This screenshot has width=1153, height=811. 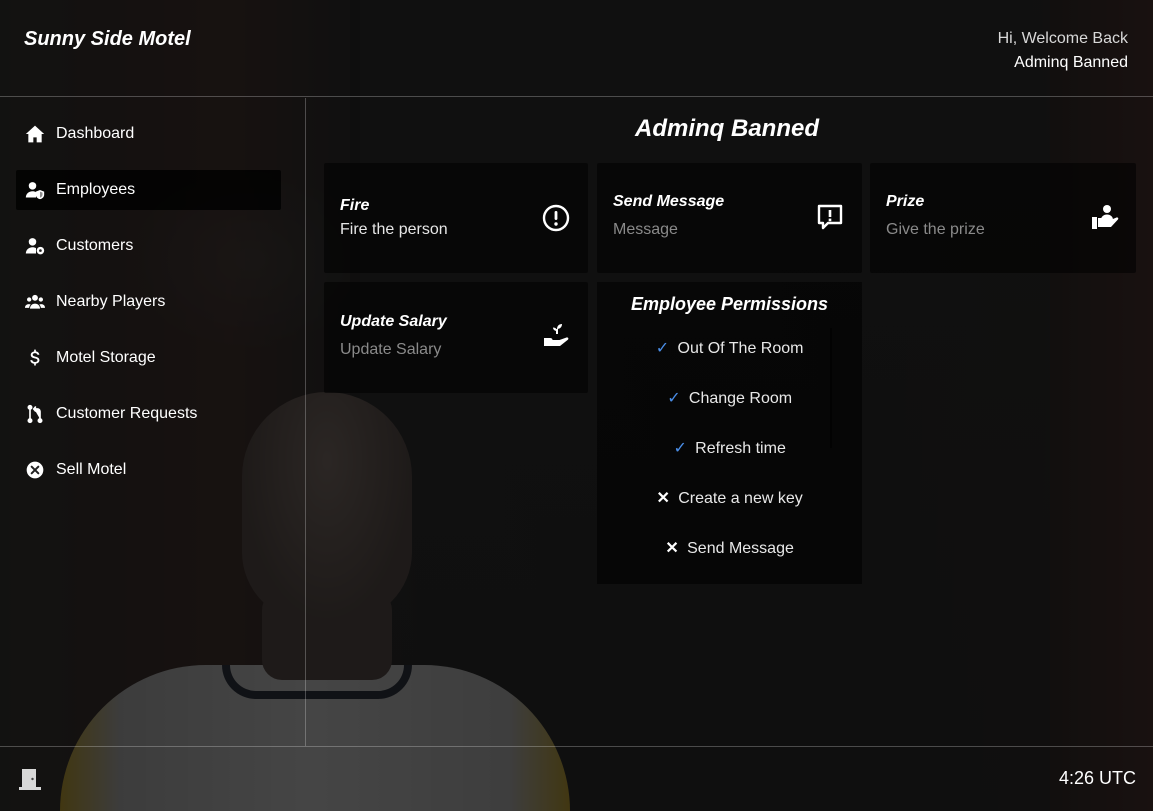 What do you see at coordinates (148, 190) in the screenshot?
I see `sidebar-item-employees: Employees` at bounding box center [148, 190].